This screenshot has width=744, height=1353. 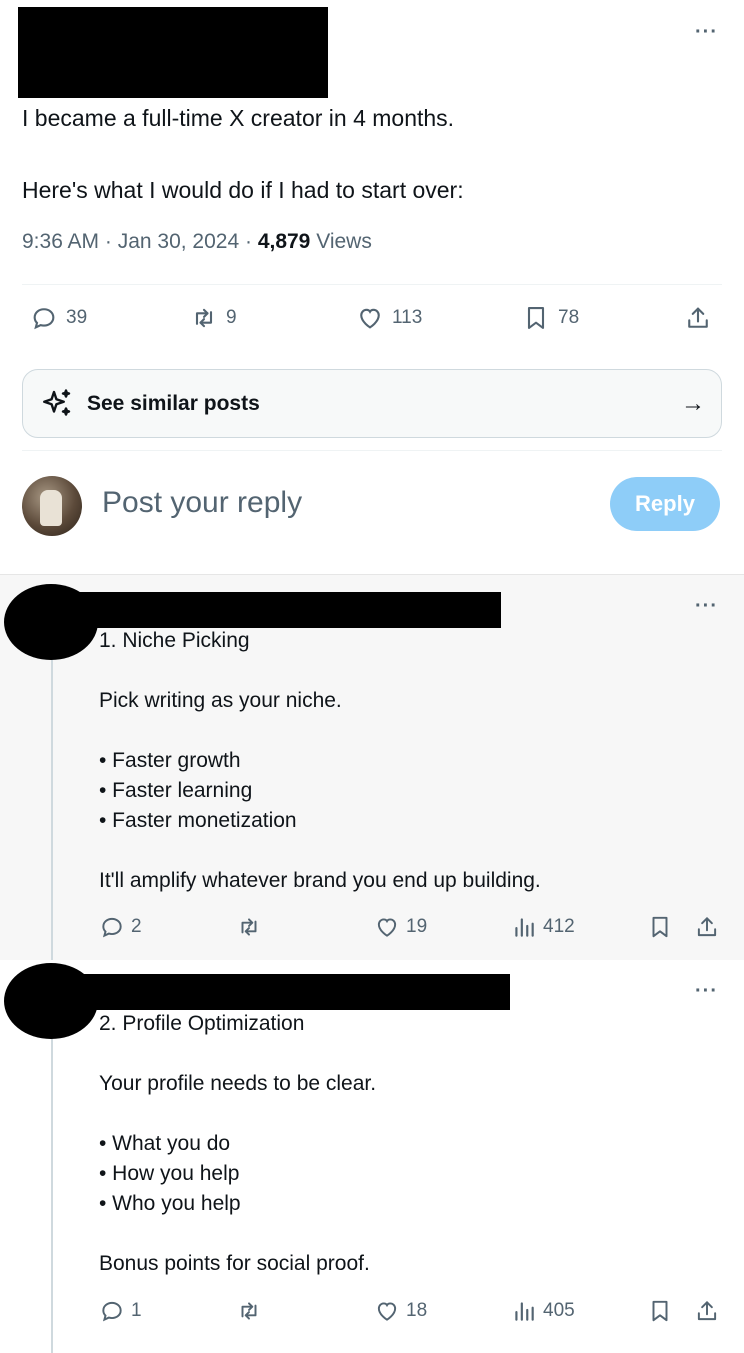 I want to click on reply-bullet: • Faster growth, so click(x=170, y=760).